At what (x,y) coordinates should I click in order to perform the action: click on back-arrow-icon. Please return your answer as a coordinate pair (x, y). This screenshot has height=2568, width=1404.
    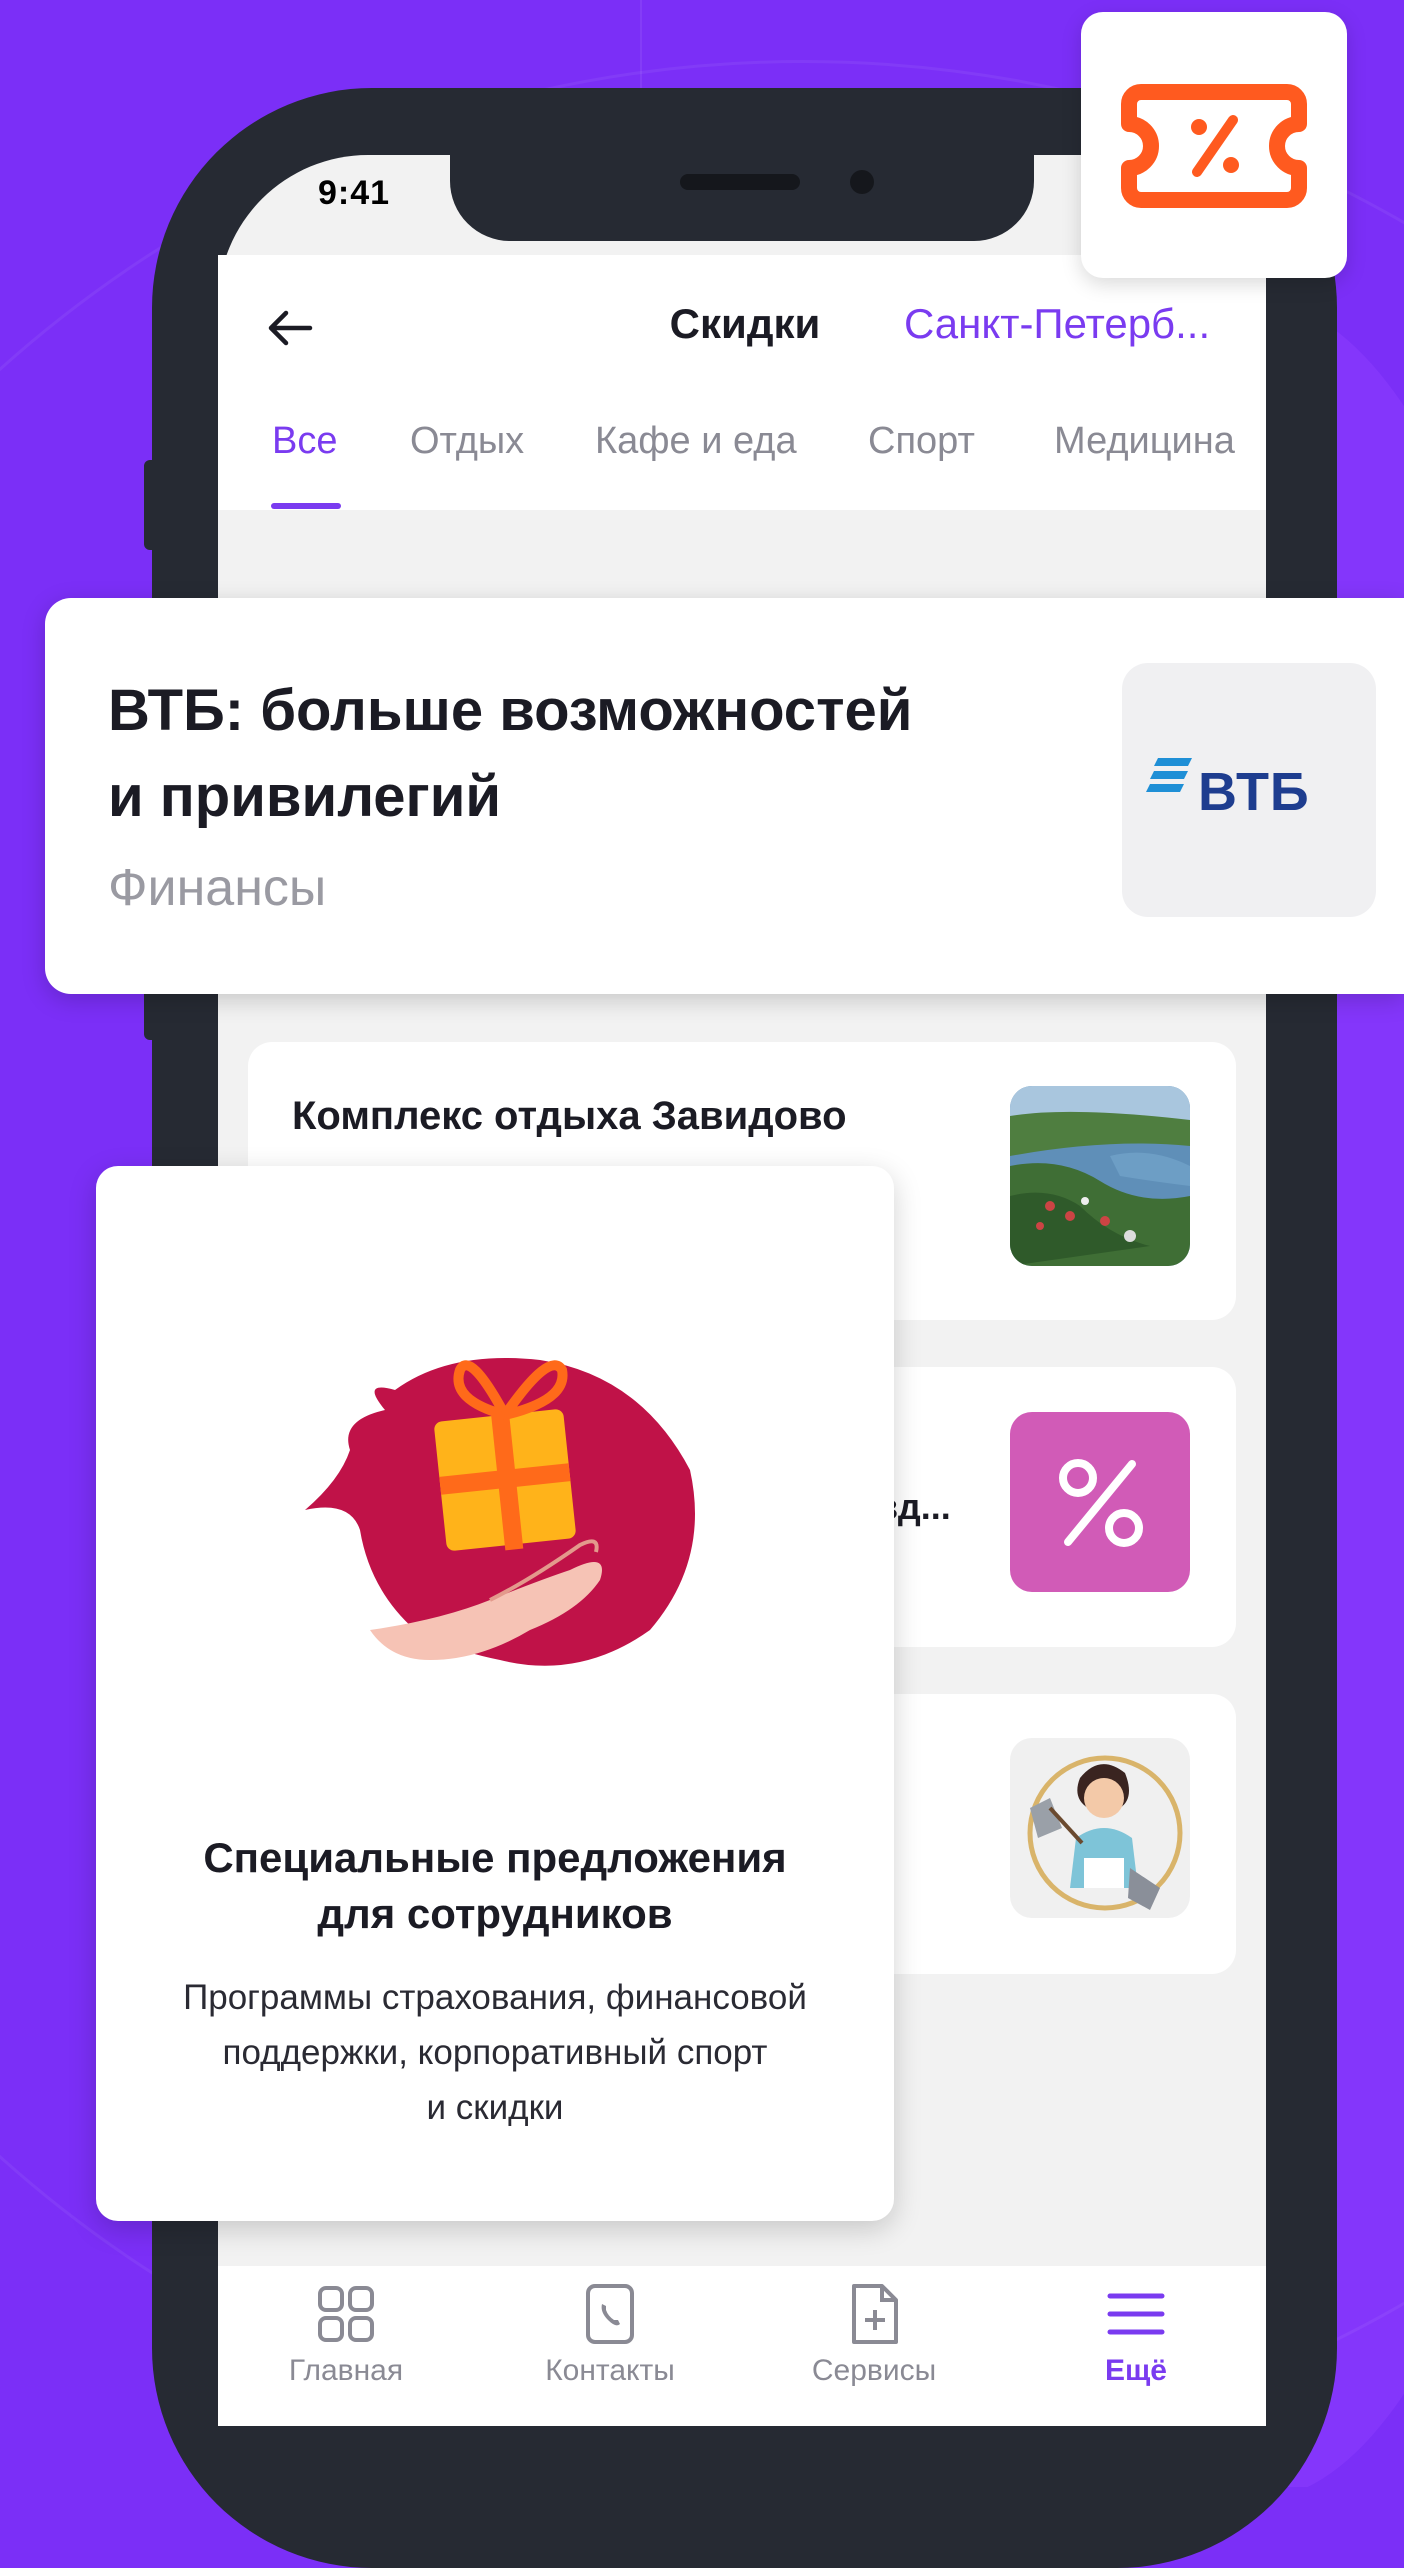
    Looking at the image, I should click on (290, 328).